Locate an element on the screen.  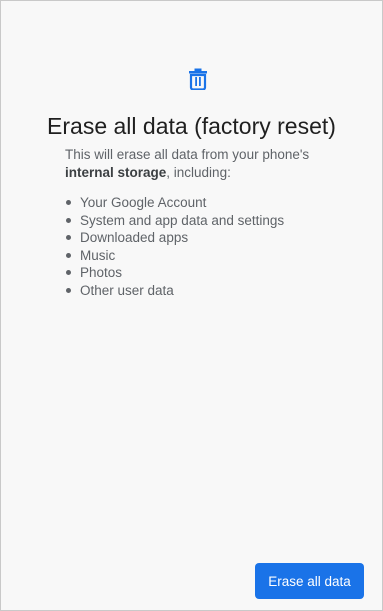
intro-text-end: , including: is located at coordinates (198, 172).